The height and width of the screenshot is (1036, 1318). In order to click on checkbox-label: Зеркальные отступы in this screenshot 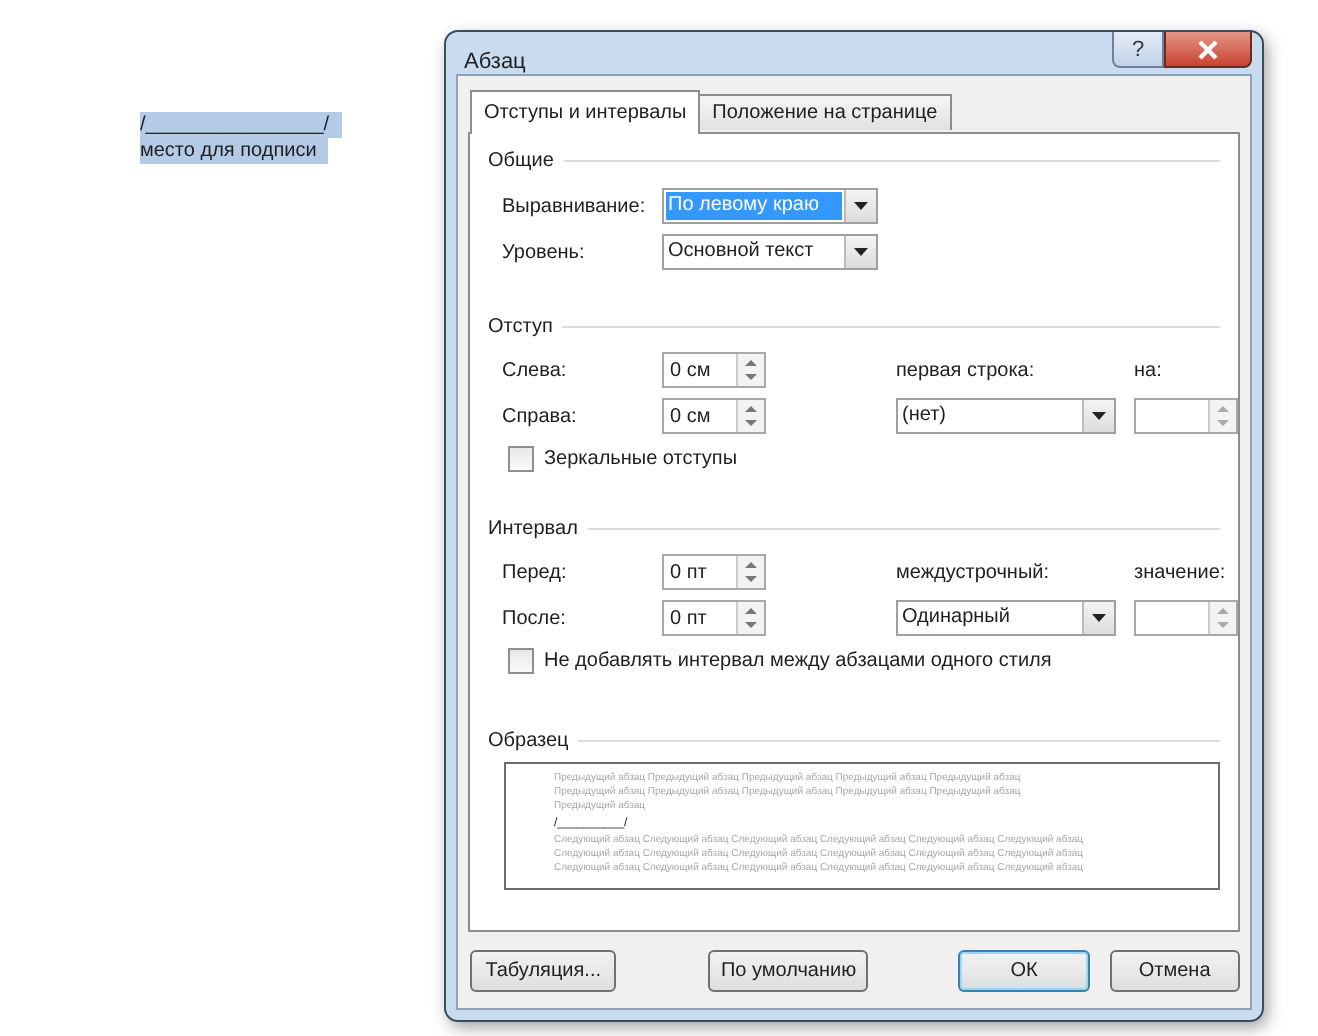, I will do `click(641, 459)`.